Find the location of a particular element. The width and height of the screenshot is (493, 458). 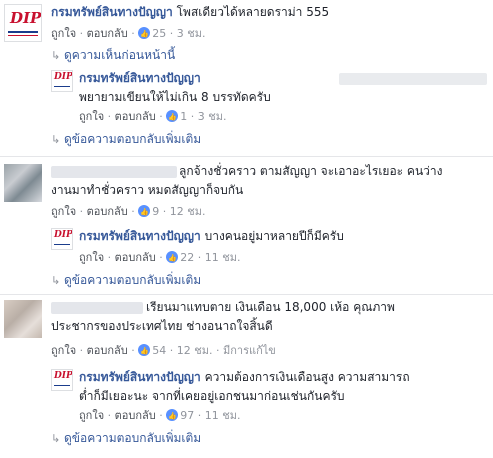

reply-text: ความต้องการเงินเดือนสูง ความสามารถ is located at coordinates (307, 377).